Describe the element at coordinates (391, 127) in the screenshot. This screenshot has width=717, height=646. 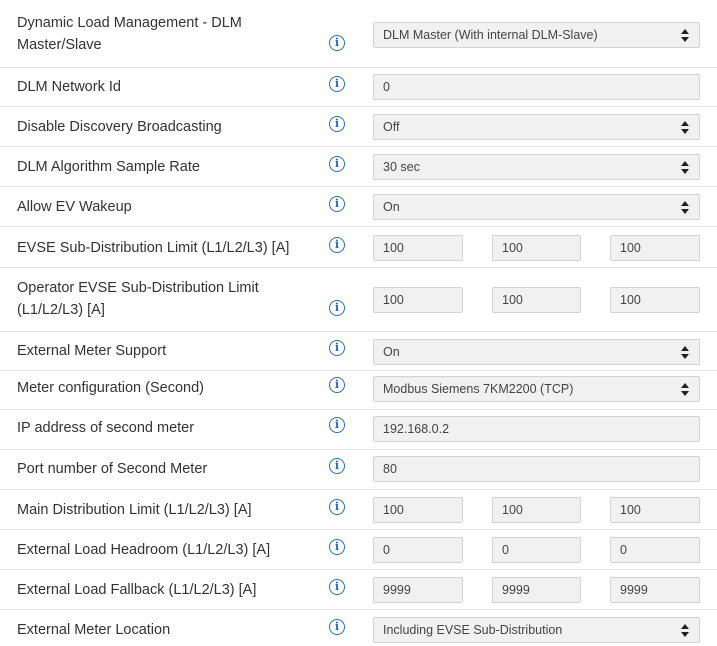
I see `select-value: Off` at that location.